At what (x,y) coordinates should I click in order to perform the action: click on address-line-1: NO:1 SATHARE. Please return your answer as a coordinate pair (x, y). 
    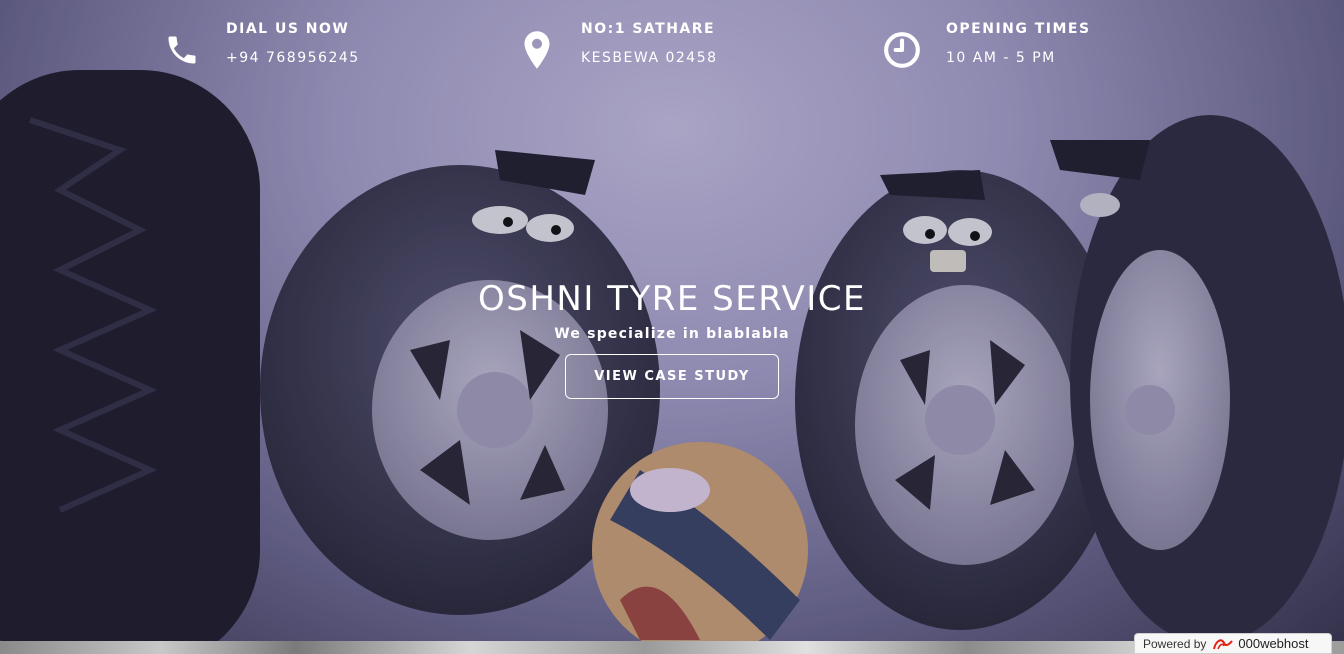
    Looking at the image, I should click on (648, 29).